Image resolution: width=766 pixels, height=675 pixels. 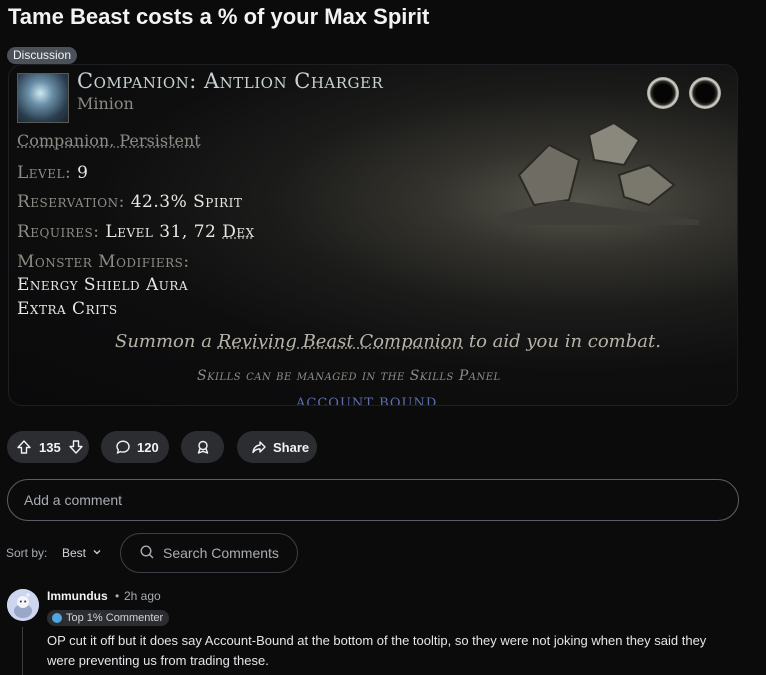 I want to click on tooltip-account-bound: ACCOUNT BOUND, so click(x=367, y=401).